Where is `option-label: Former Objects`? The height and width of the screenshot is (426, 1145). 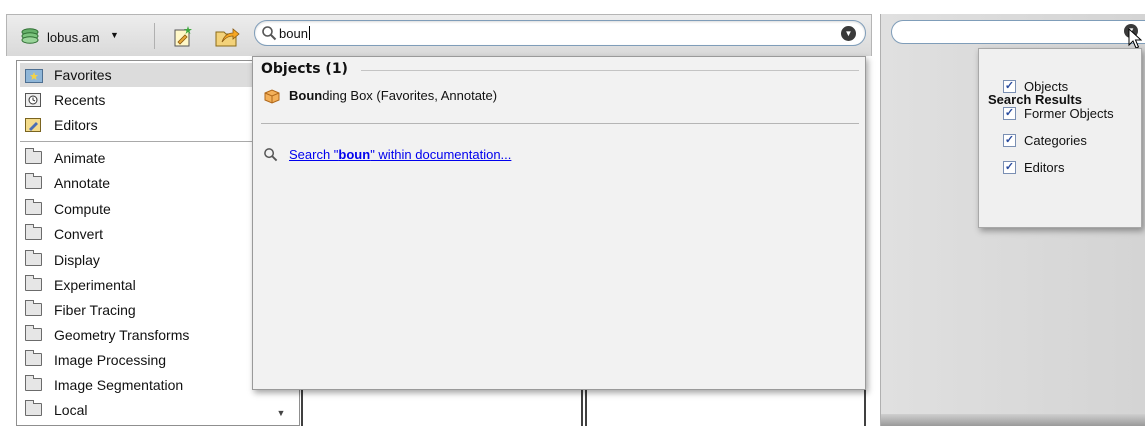
option-label: Former Objects is located at coordinates (1069, 113).